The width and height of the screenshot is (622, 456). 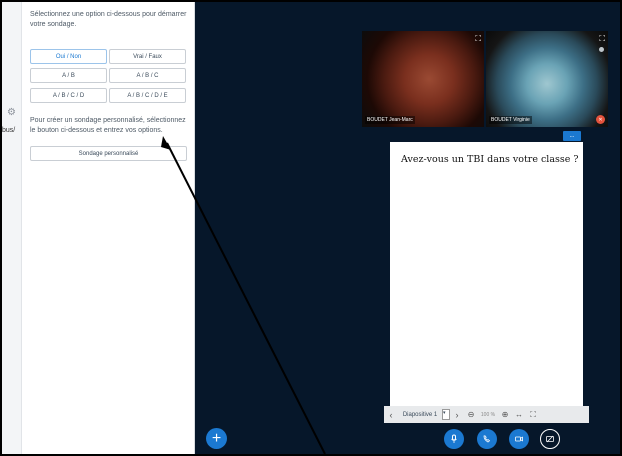 I want to click on chevron-down-icon: ▾, so click(x=446, y=414).